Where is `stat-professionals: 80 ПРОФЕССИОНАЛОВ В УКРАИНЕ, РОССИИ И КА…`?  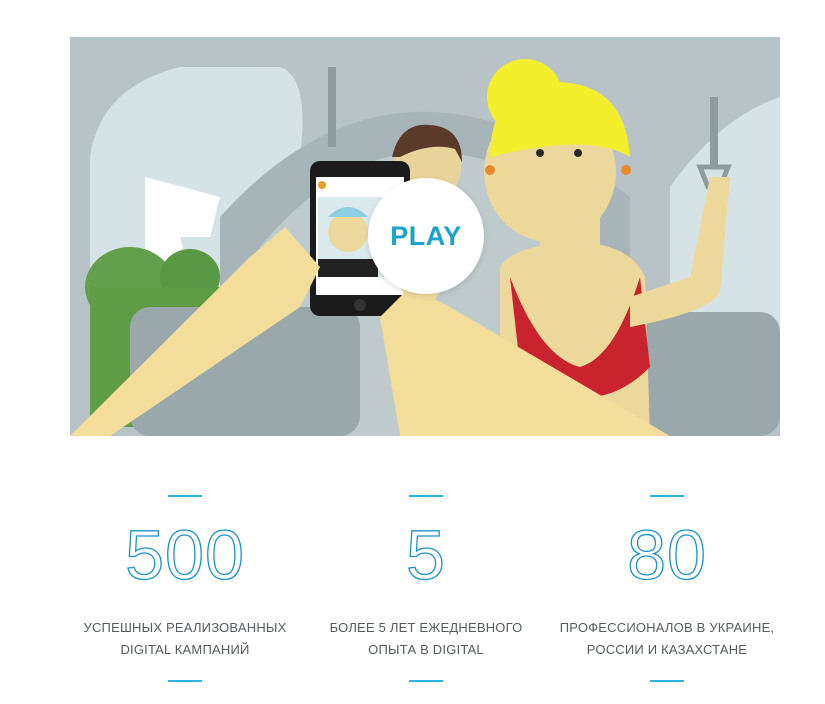 stat-professionals: 80 ПРОФЕССИОНАЛОВ В УКРАИНЕ, РОССИИ И КА… is located at coordinates (667, 588).